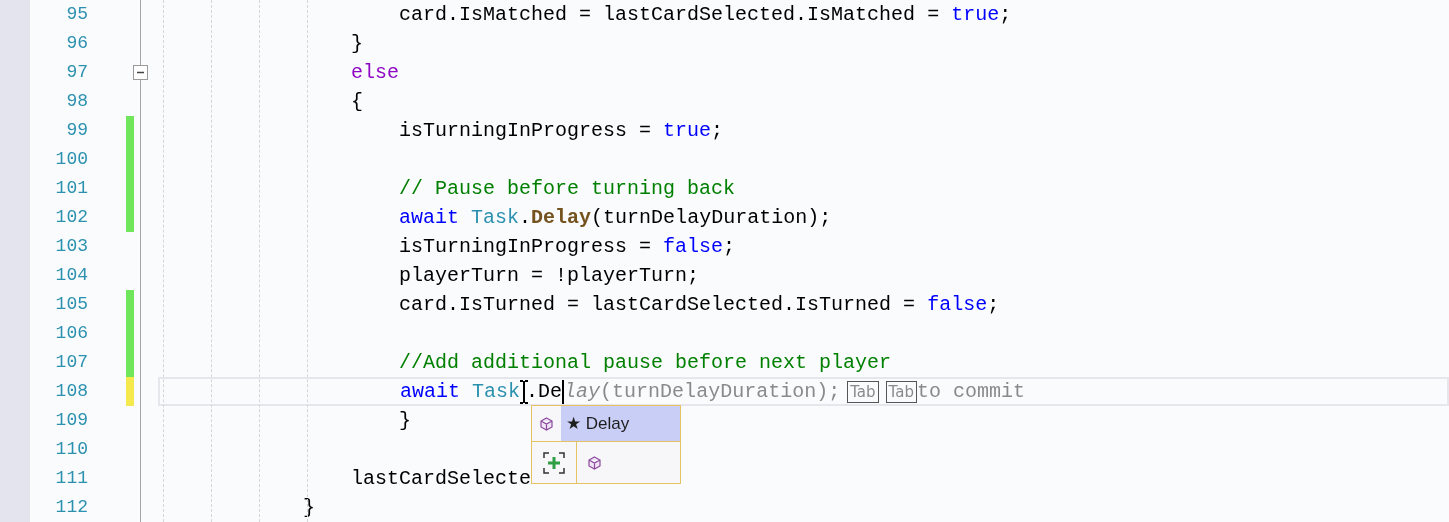 Image resolution: width=1449 pixels, height=522 pixels. What do you see at coordinates (720, 391) in the screenshot?
I see `suggestion-text: (turnDelayDuration);` at bounding box center [720, 391].